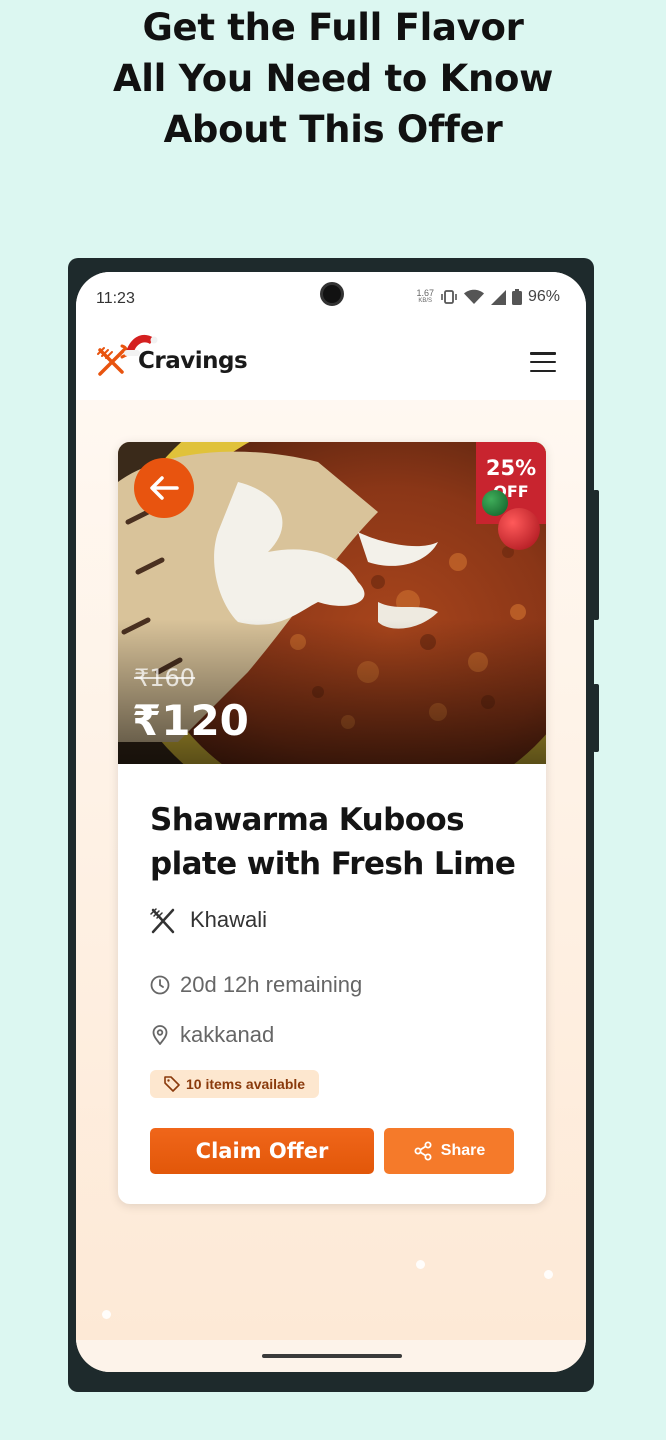 This screenshot has height=1440, width=666. What do you see at coordinates (543, 296) in the screenshot?
I see `battery-level: 96%` at bounding box center [543, 296].